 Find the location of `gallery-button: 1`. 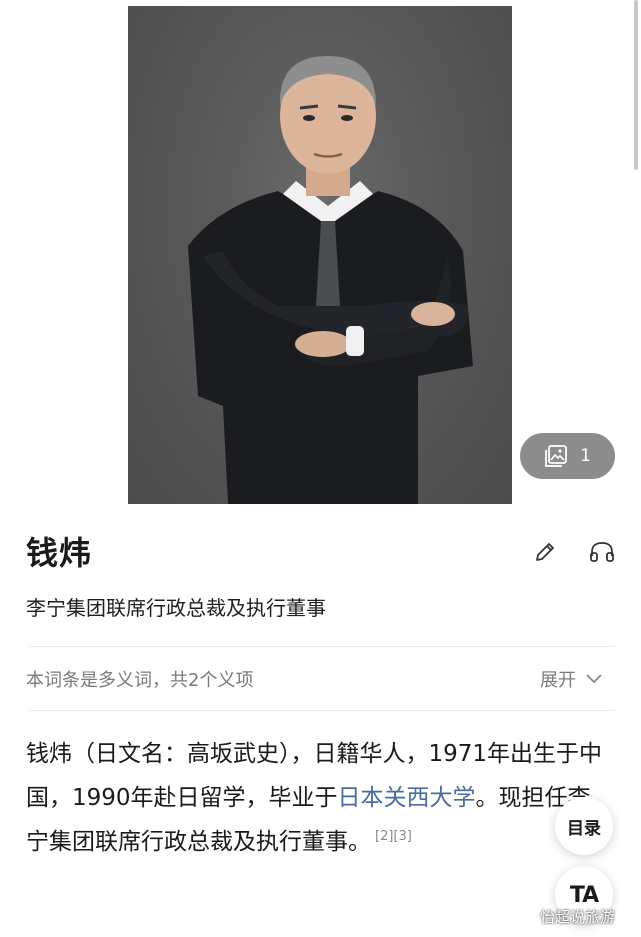

gallery-button: 1 is located at coordinates (567, 456).